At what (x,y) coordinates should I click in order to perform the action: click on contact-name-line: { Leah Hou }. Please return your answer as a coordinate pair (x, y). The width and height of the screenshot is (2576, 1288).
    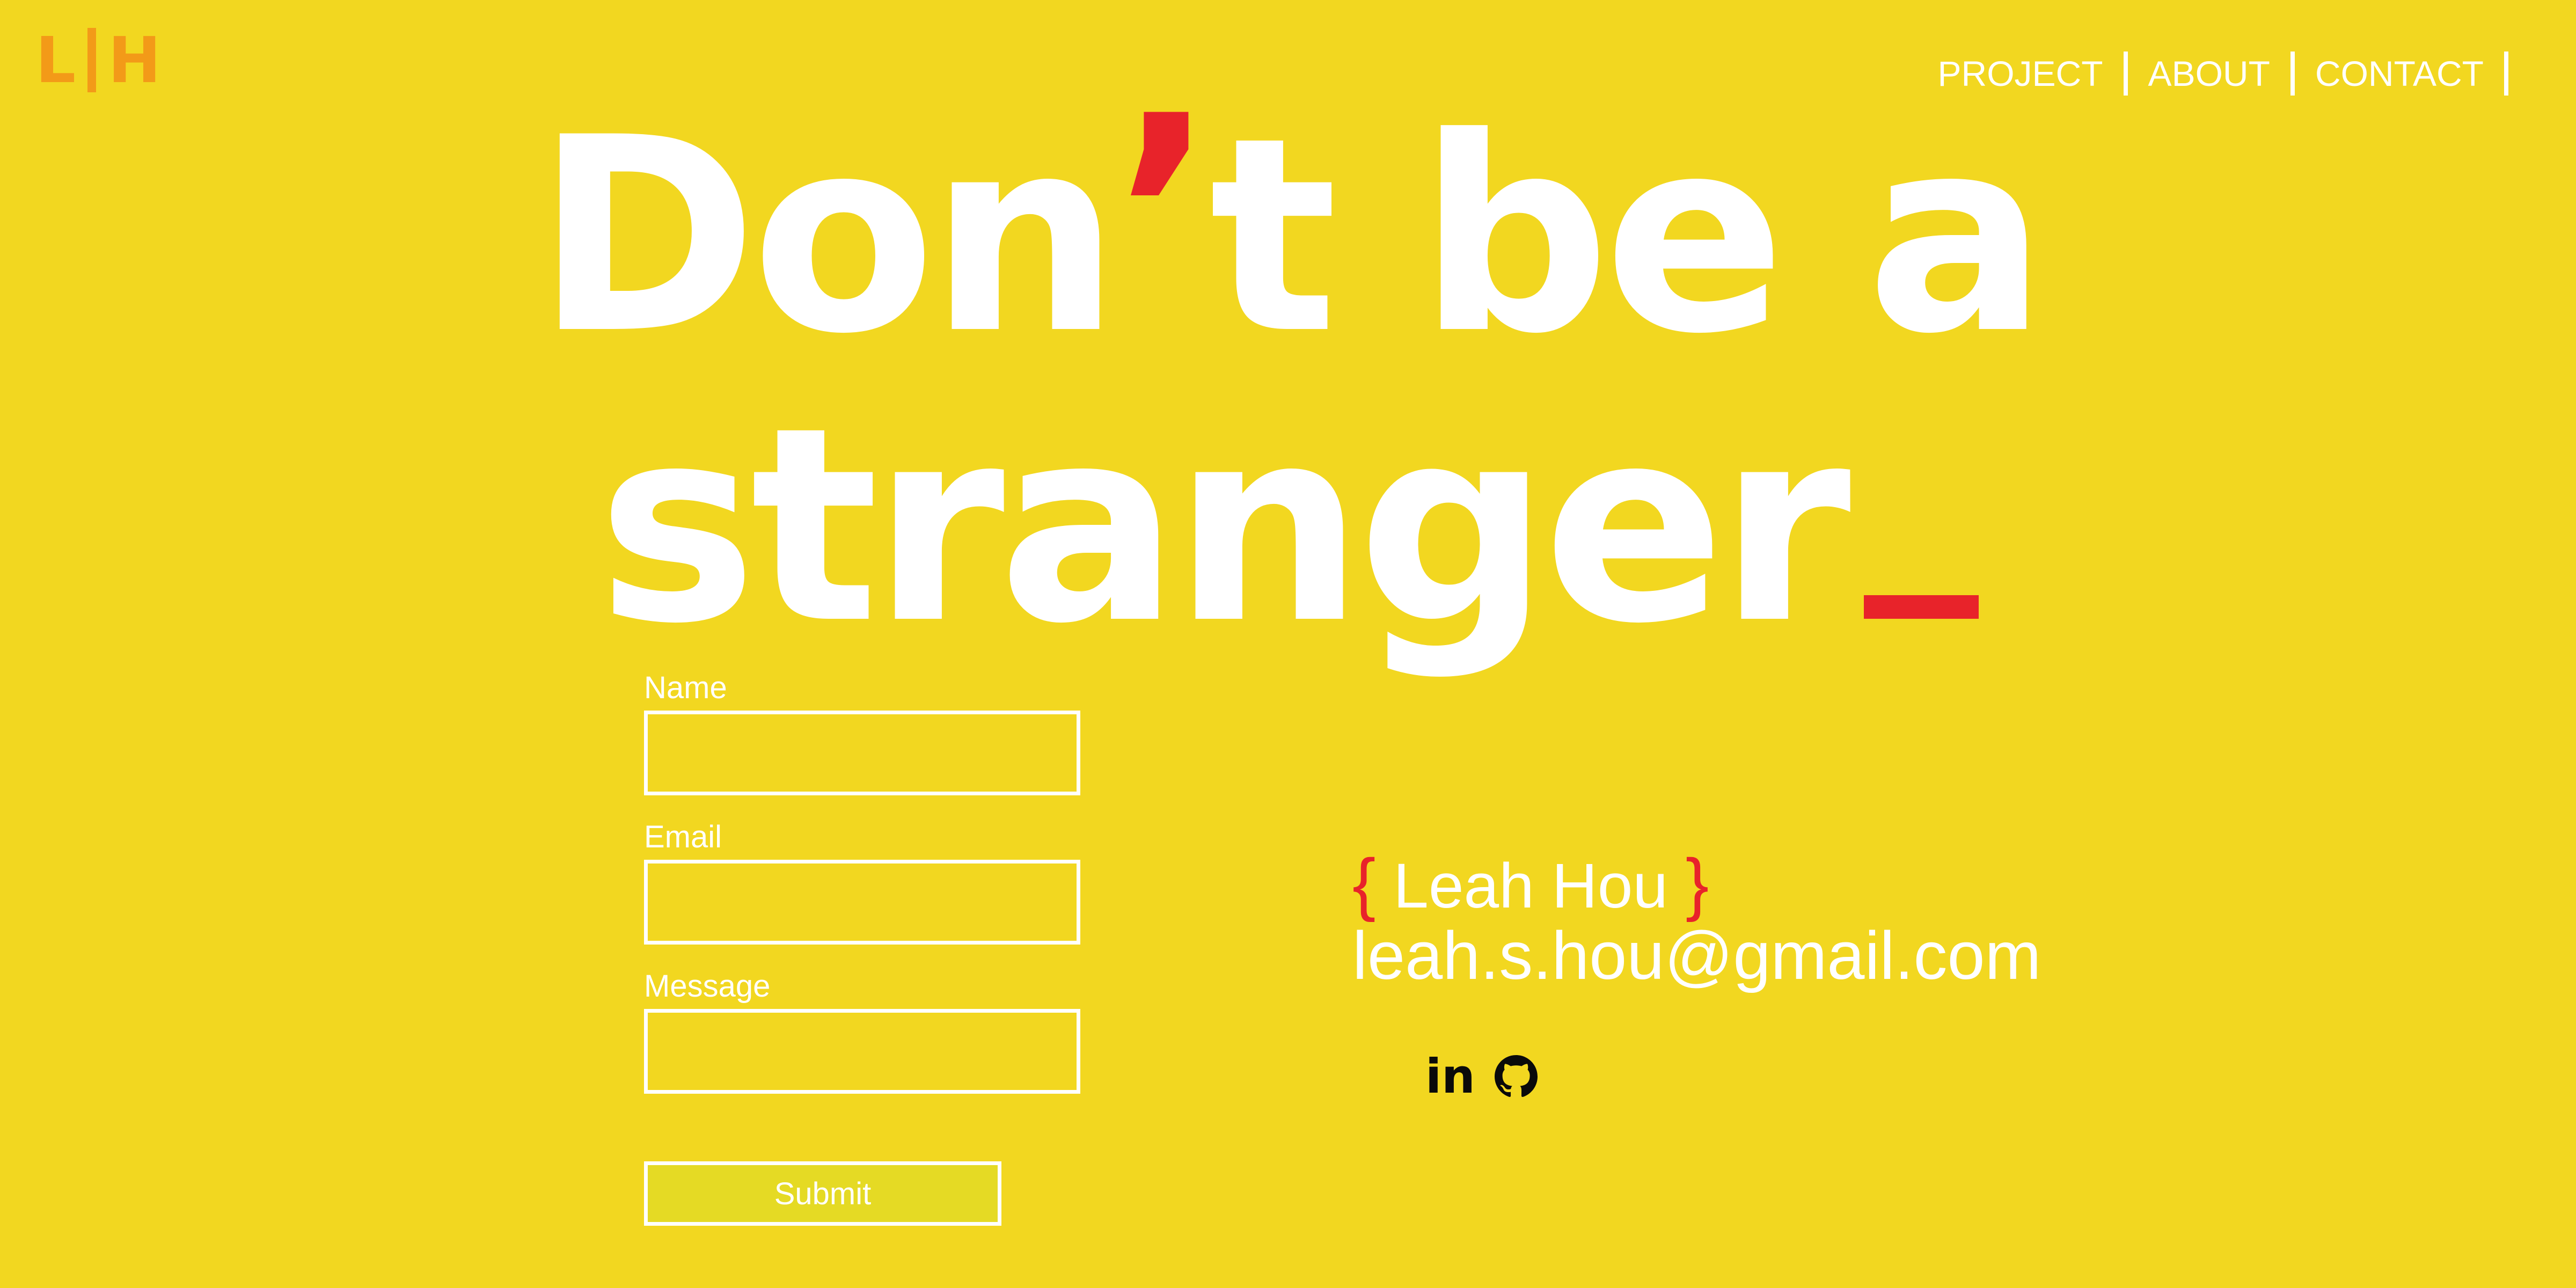
    Looking at the image, I should click on (1696, 884).